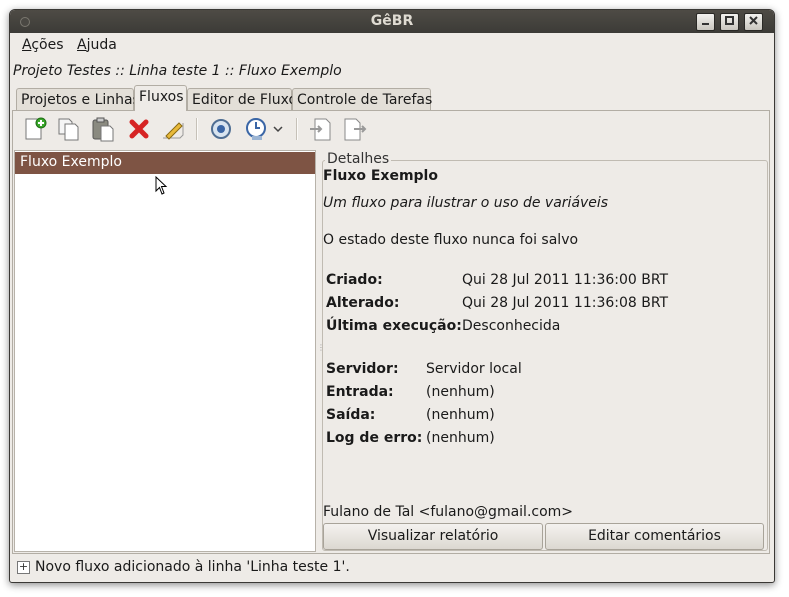  Describe the element at coordinates (565, 280) in the screenshot. I see `created-value: Qui 28 Jul 2011 11:36:00 BRT` at that location.